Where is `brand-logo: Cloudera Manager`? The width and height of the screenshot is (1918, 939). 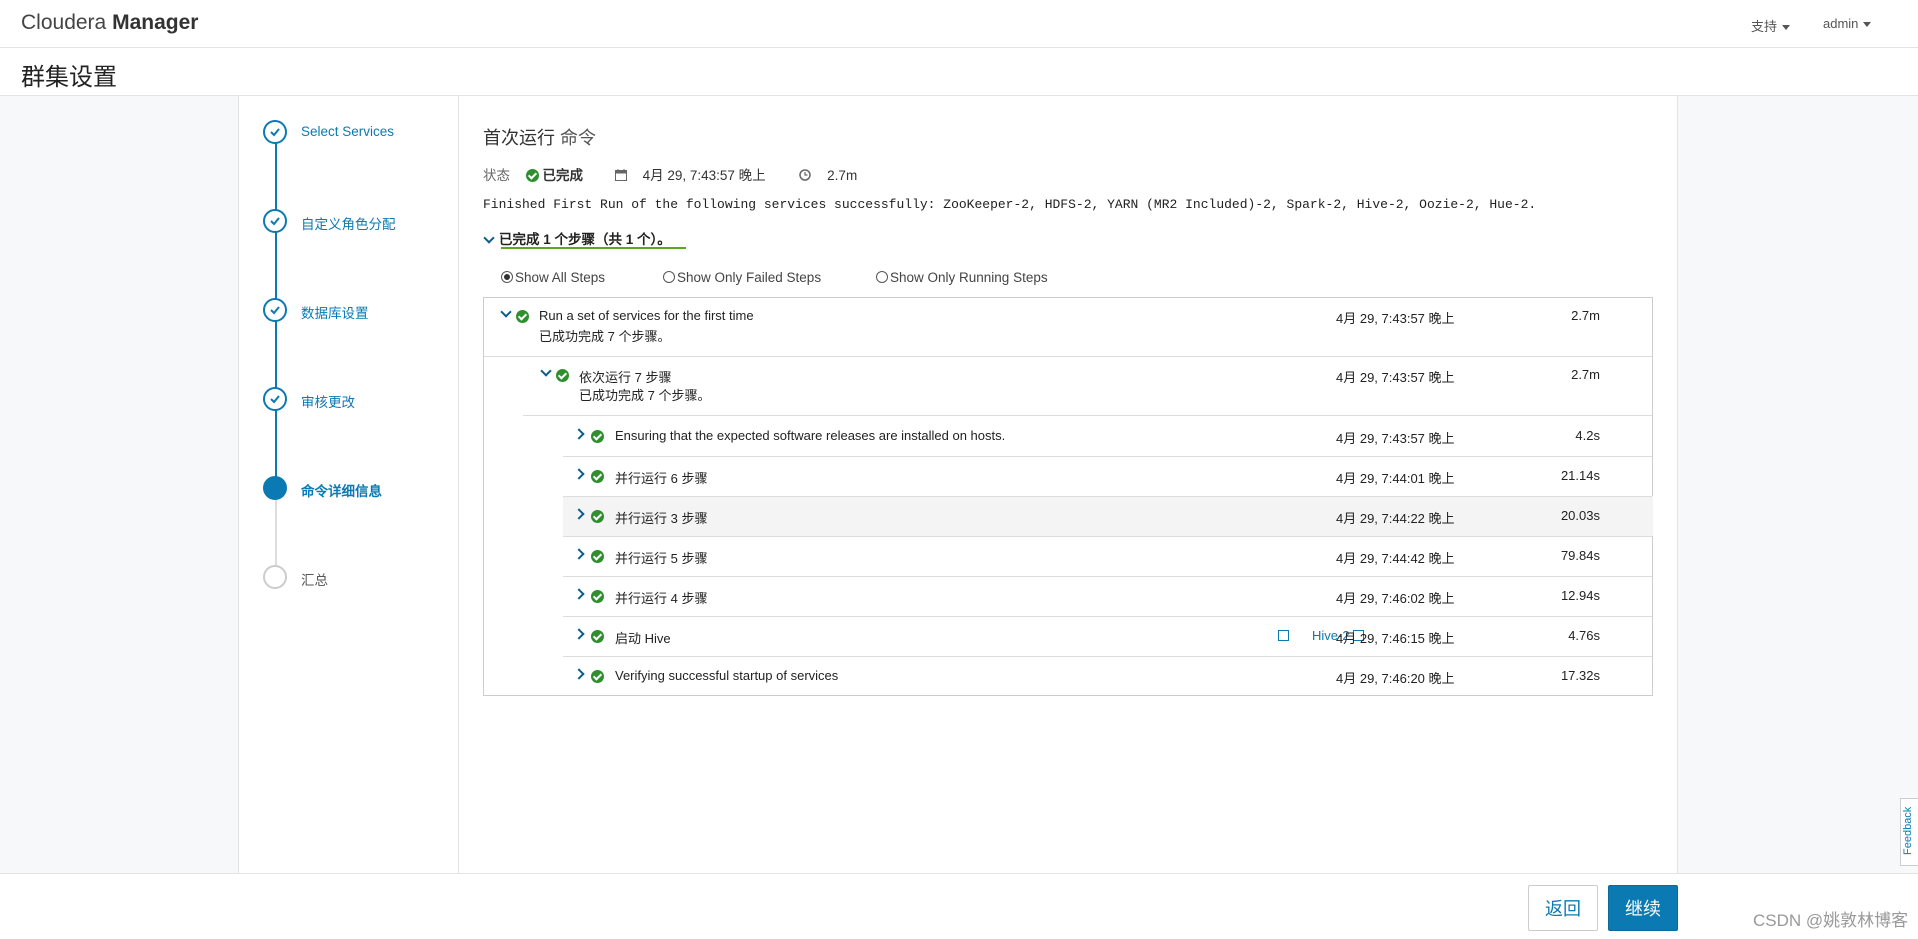
brand-logo: Cloudera Manager is located at coordinates (109, 23).